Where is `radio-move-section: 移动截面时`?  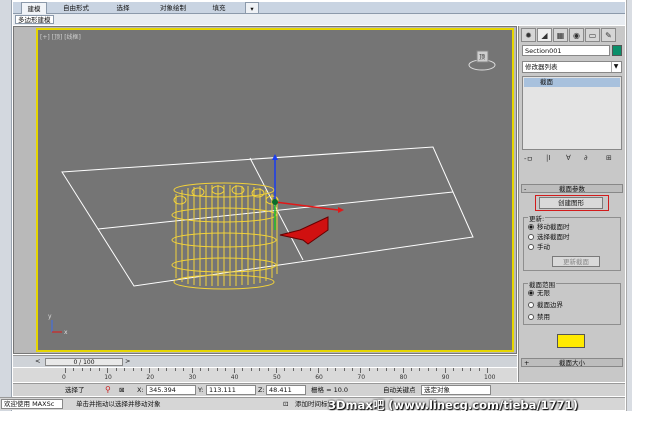 radio-move-section: 移动截面时 is located at coordinates (549, 227).